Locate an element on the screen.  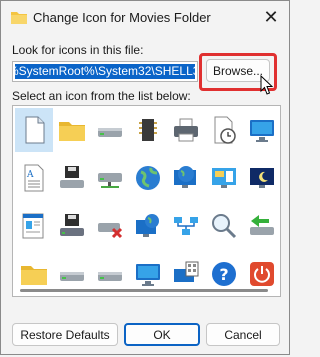
close-button: ✕ is located at coordinates (271, 17).